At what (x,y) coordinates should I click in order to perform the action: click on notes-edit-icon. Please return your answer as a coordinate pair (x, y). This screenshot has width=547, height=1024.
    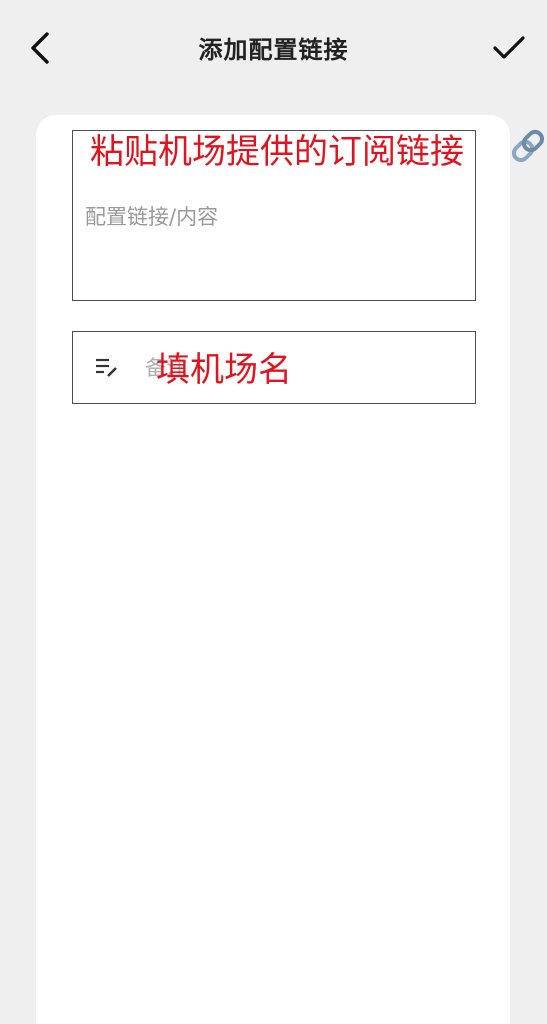
    Looking at the image, I should click on (106, 367).